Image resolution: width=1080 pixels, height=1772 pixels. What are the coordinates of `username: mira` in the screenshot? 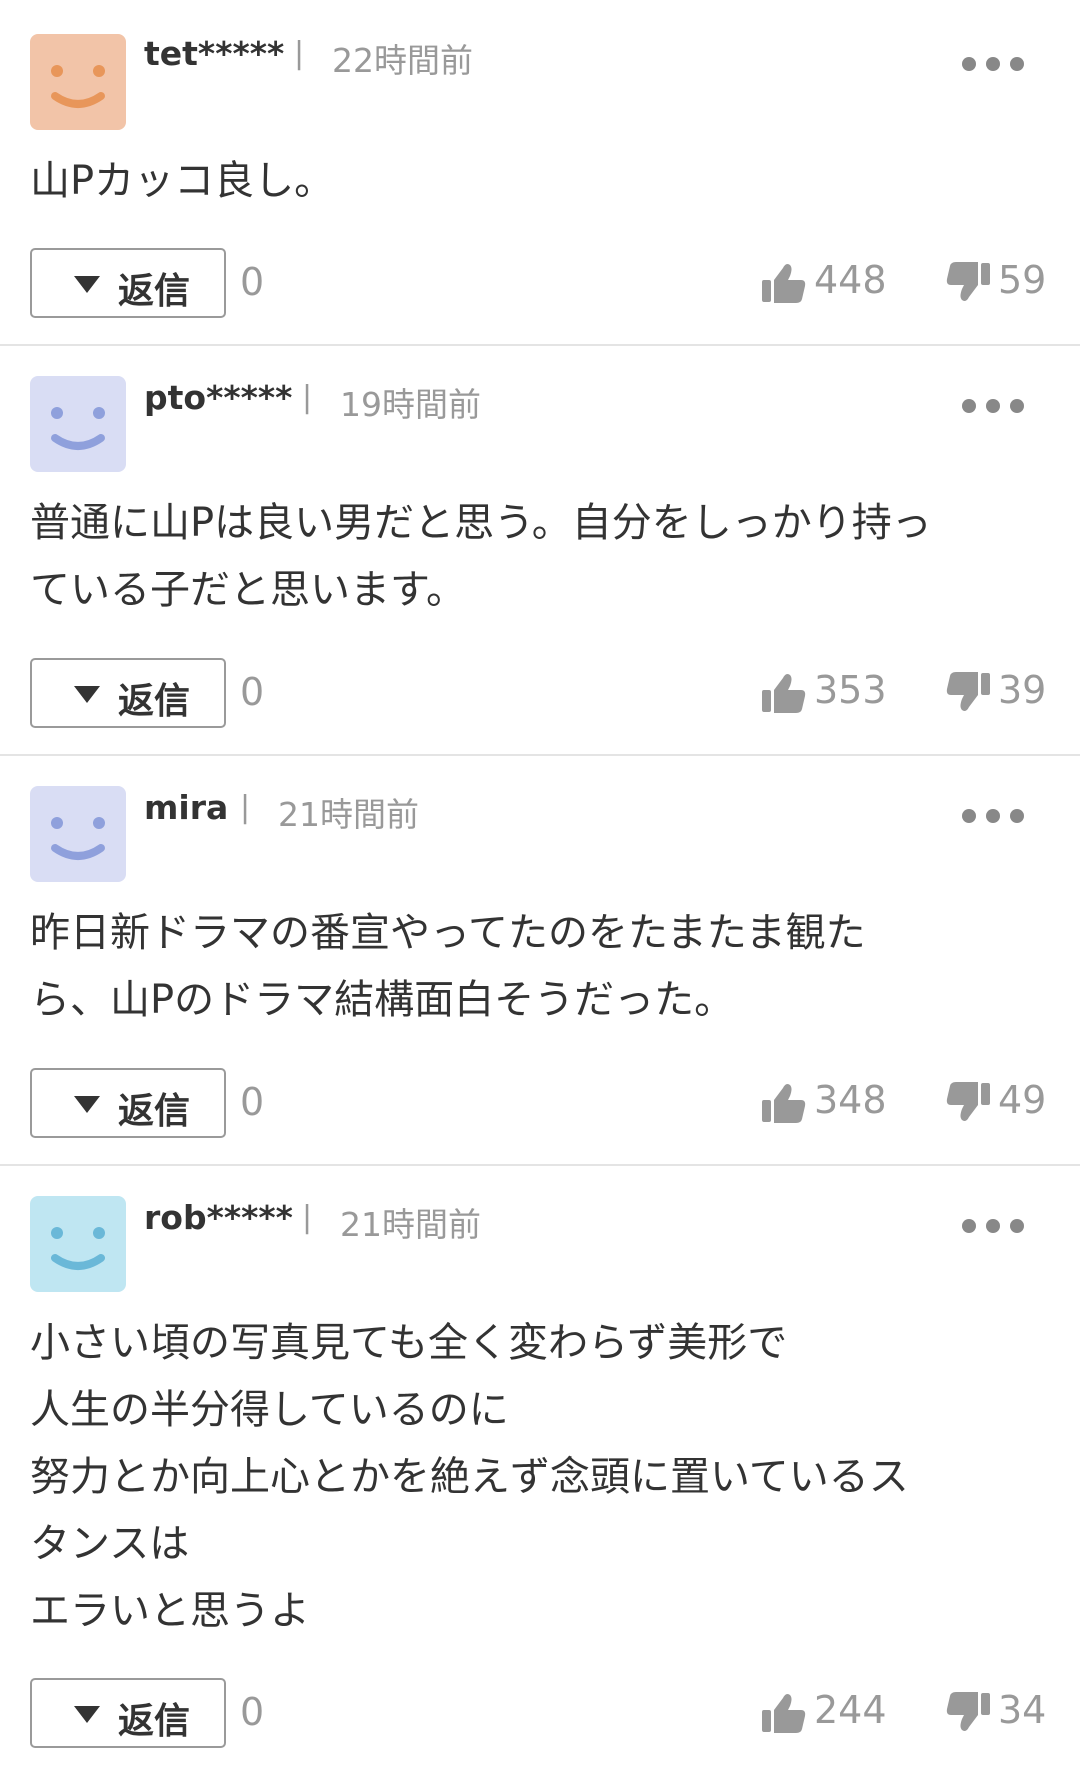 It's located at (186, 807).